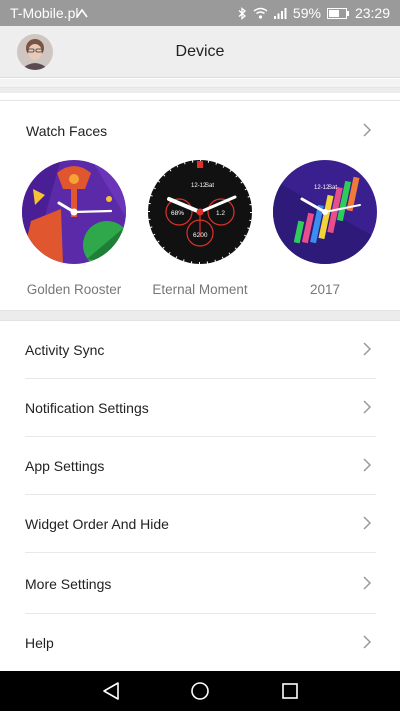 Image resolution: width=400 pixels, height=711 pixels. Describe the element at coordinates (68, 584) in the screenshot. I see `menu-item-label: More Settings` at that location.